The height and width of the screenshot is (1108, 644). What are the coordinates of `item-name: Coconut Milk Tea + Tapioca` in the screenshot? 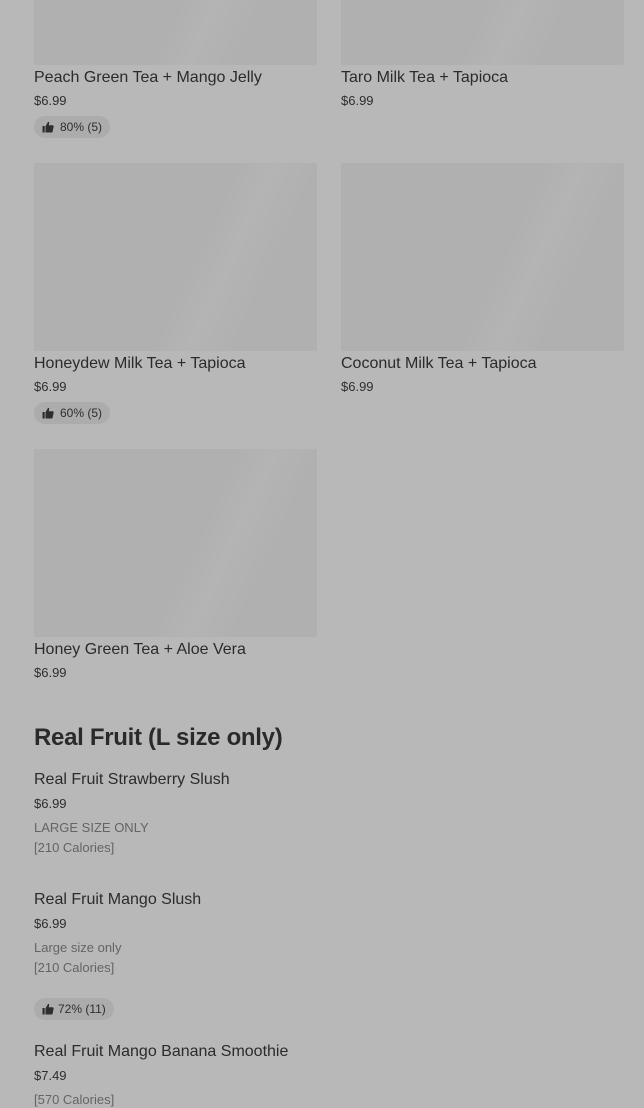 It's located at (439, 363).